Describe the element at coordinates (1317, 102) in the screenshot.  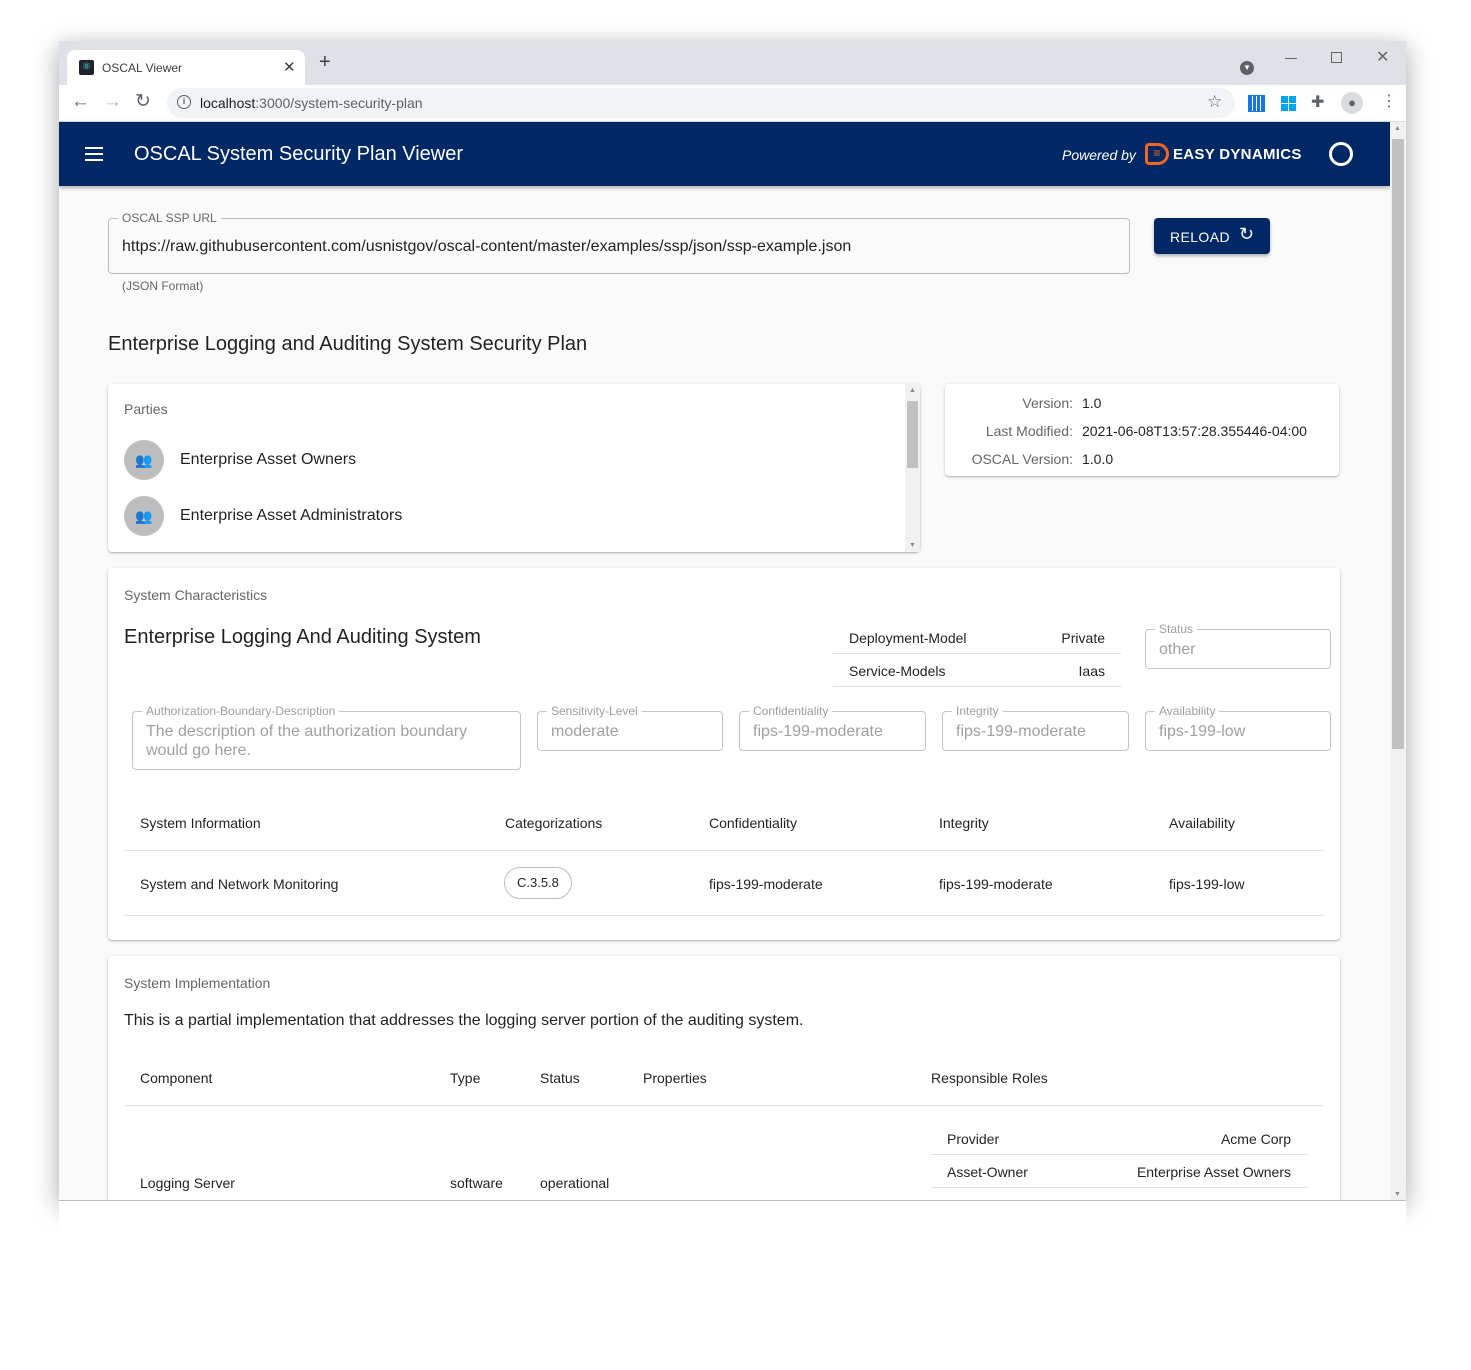
I see `extensions-puzzle-icon: ✚` at that location.